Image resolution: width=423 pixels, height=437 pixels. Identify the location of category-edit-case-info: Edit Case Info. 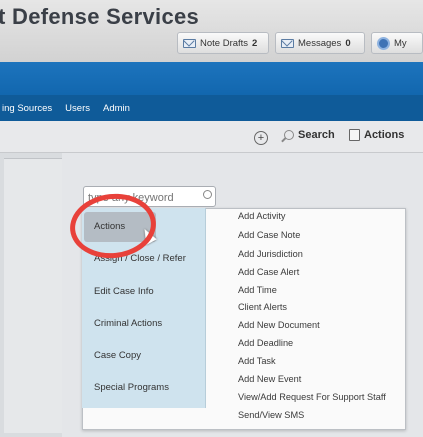
(124, 291).